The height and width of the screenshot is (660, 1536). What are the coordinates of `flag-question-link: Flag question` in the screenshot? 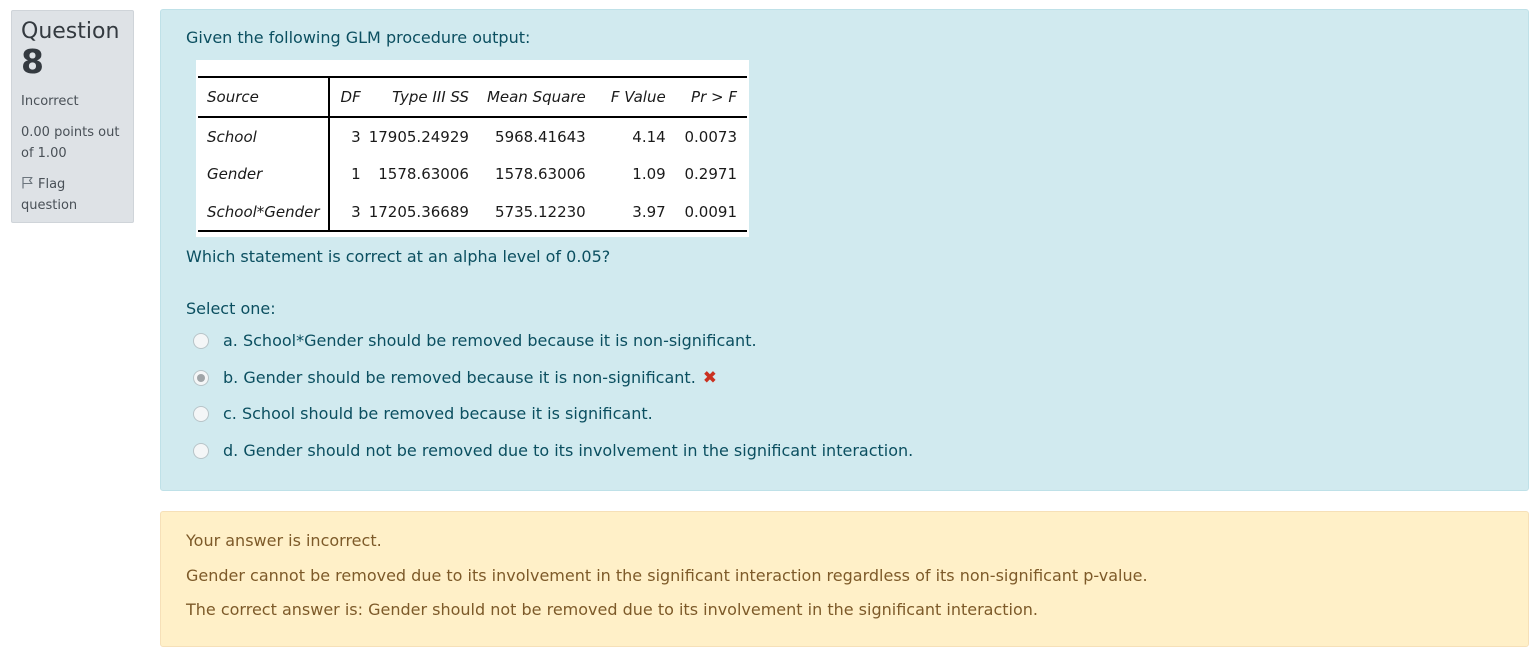 It's located at (72, 195).